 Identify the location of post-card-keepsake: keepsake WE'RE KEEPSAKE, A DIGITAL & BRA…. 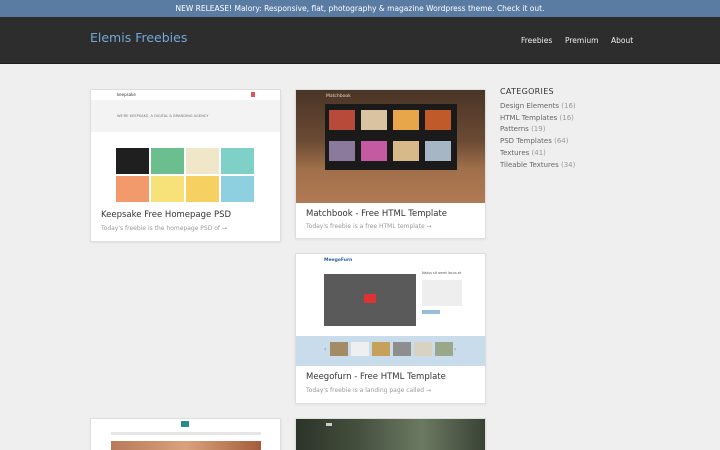
(185, 165).